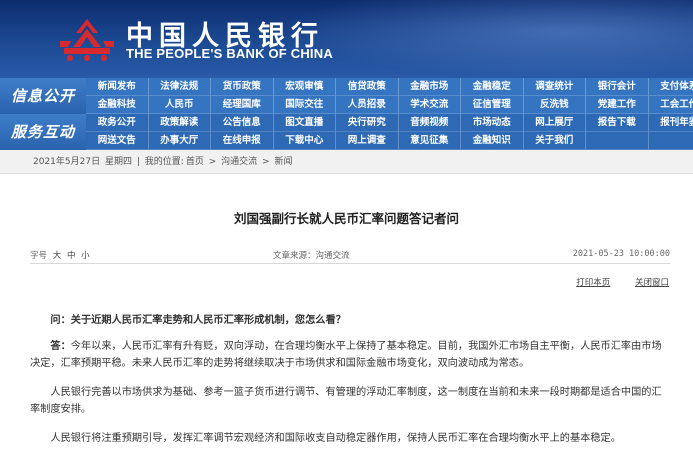 The image size is (693, 469). What do you see at coordinates (198, 320) in the screenshot?
I see `article-question: 问：关于近期人民币汇率走势和人民币汇率形成机制，您怎么看？` at bounding box center [198, 320].